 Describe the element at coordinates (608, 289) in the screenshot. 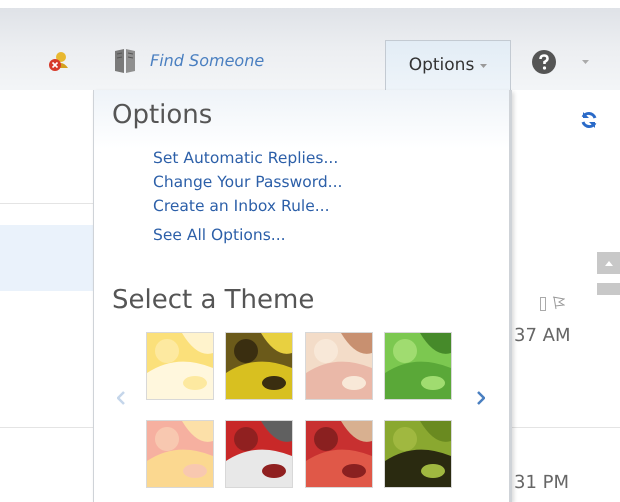

I see `scroll-thumb` at that location.